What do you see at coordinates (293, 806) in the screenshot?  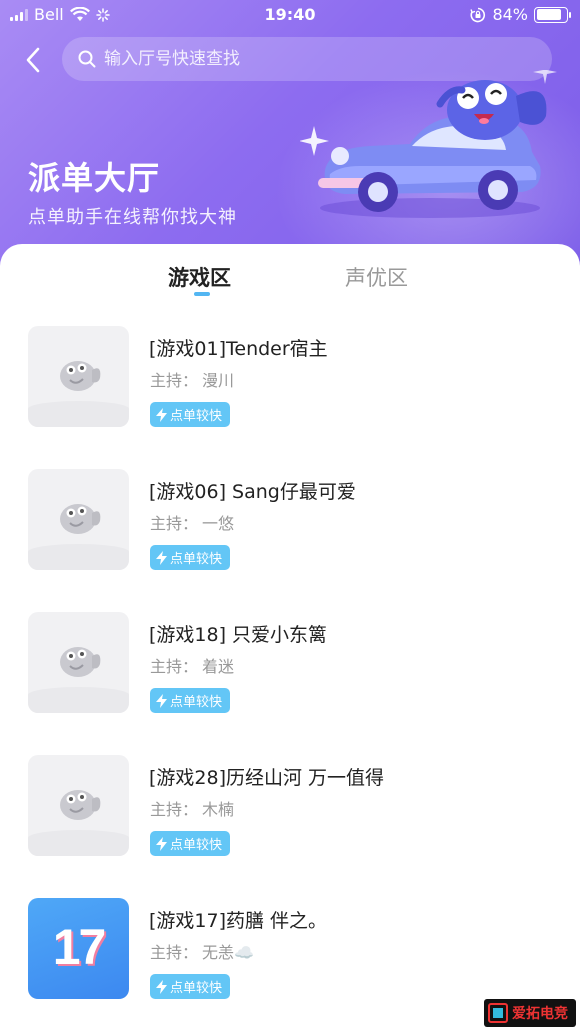 I see `room-list-item: [游戏28]历经山河 万一值得 主持： 木楠点单较快` at bounding box center [293, 806].